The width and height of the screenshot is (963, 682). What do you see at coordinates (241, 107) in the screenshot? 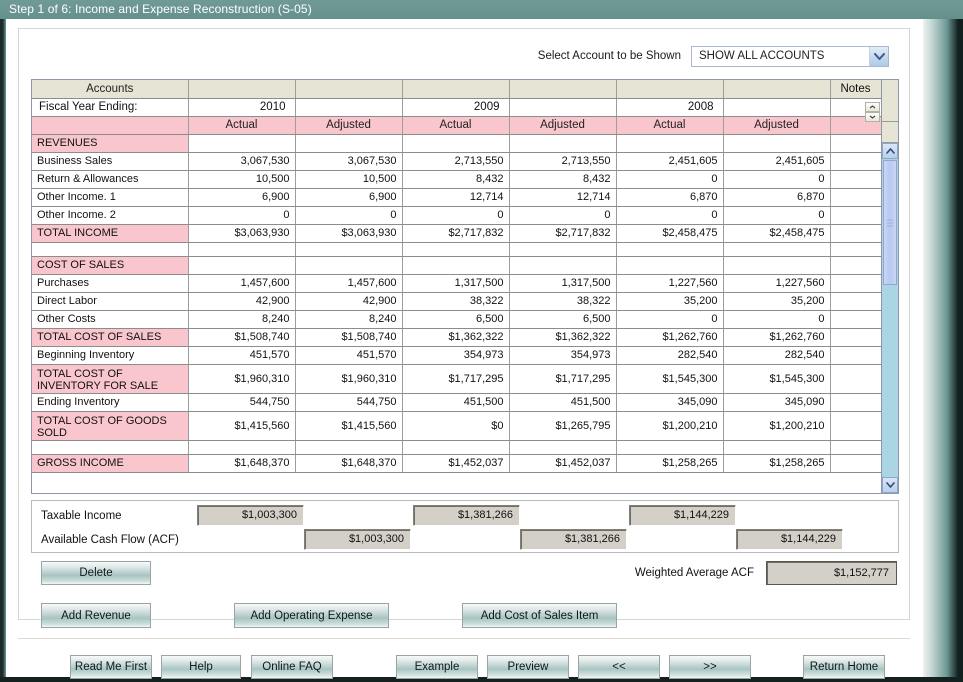
I see `fiscal-year-value: 2010` at bounding box center [241, 107].